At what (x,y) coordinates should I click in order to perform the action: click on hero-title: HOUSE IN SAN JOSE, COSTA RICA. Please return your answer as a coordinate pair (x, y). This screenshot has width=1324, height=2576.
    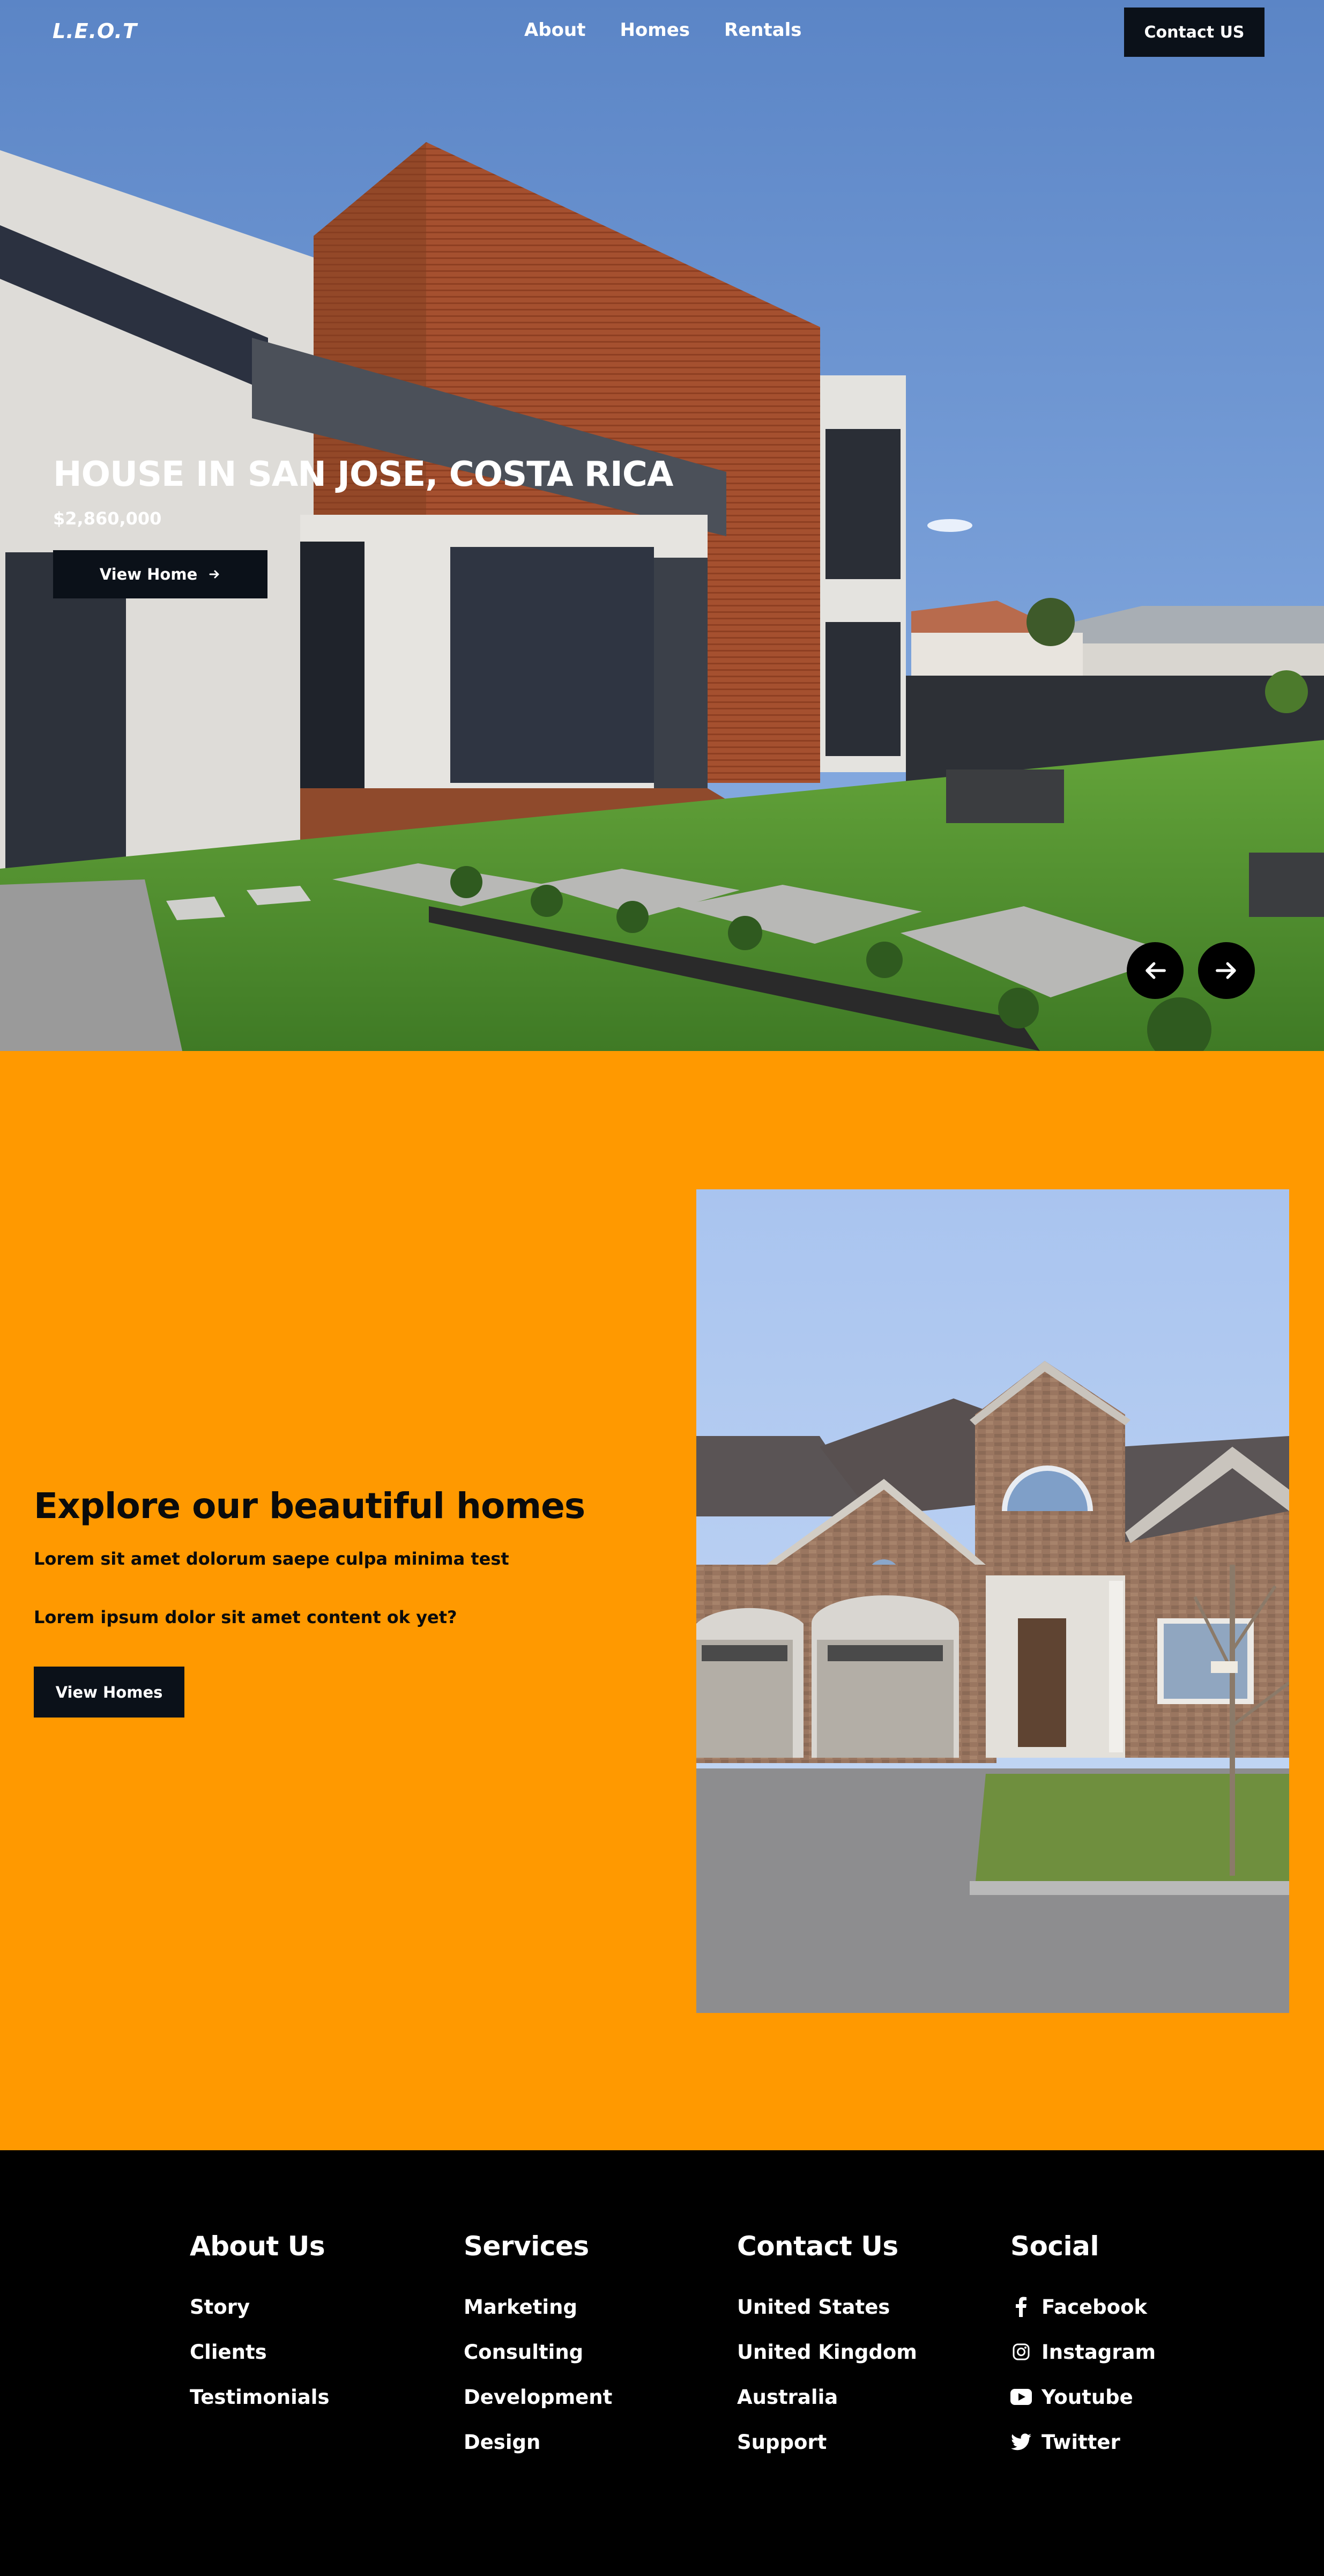
    Looking at the image, I should click on (363, 474).